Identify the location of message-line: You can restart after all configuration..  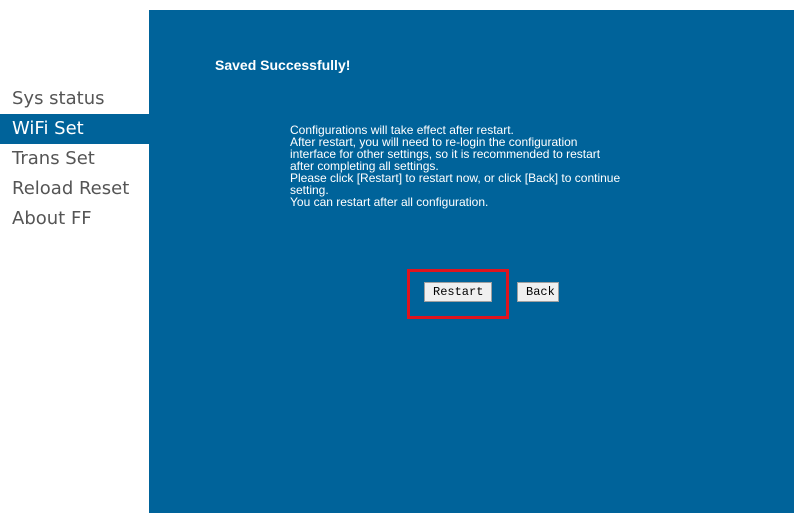
(389, 202).